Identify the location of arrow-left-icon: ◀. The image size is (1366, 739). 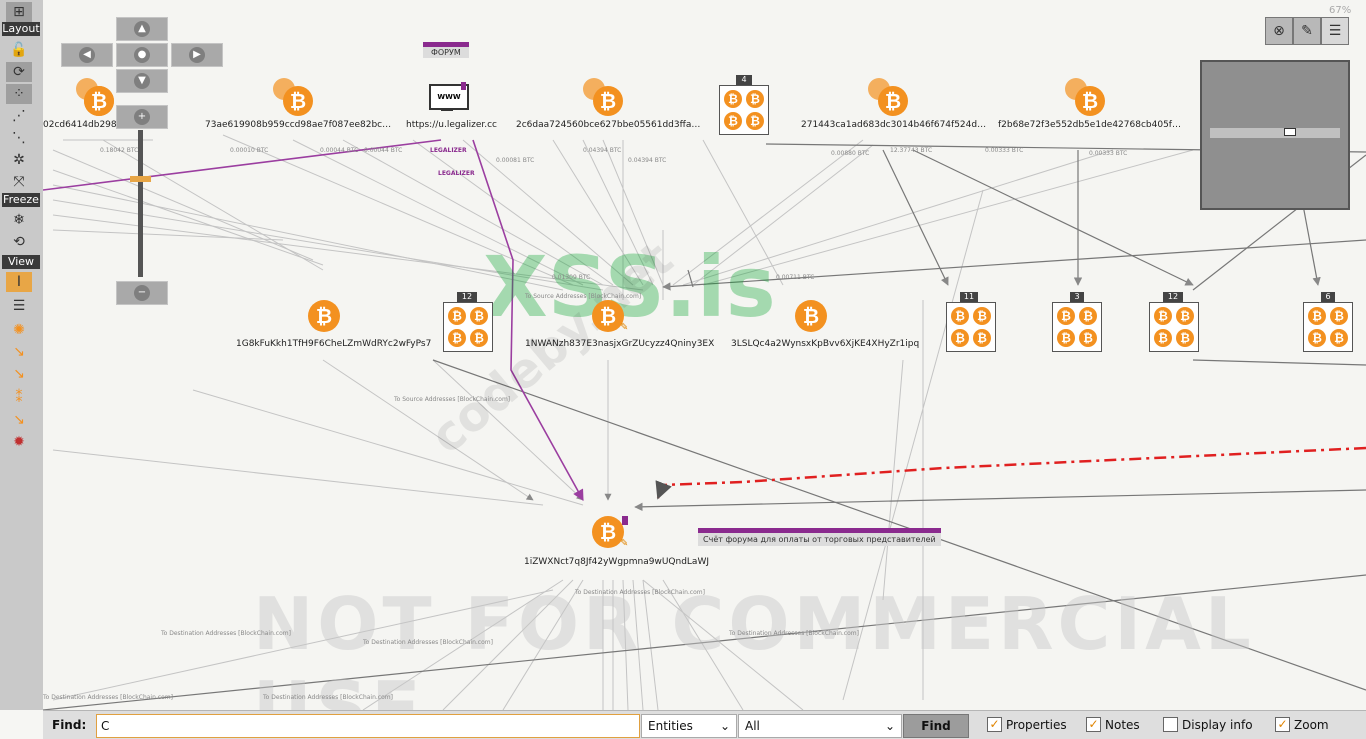
(87, 55).